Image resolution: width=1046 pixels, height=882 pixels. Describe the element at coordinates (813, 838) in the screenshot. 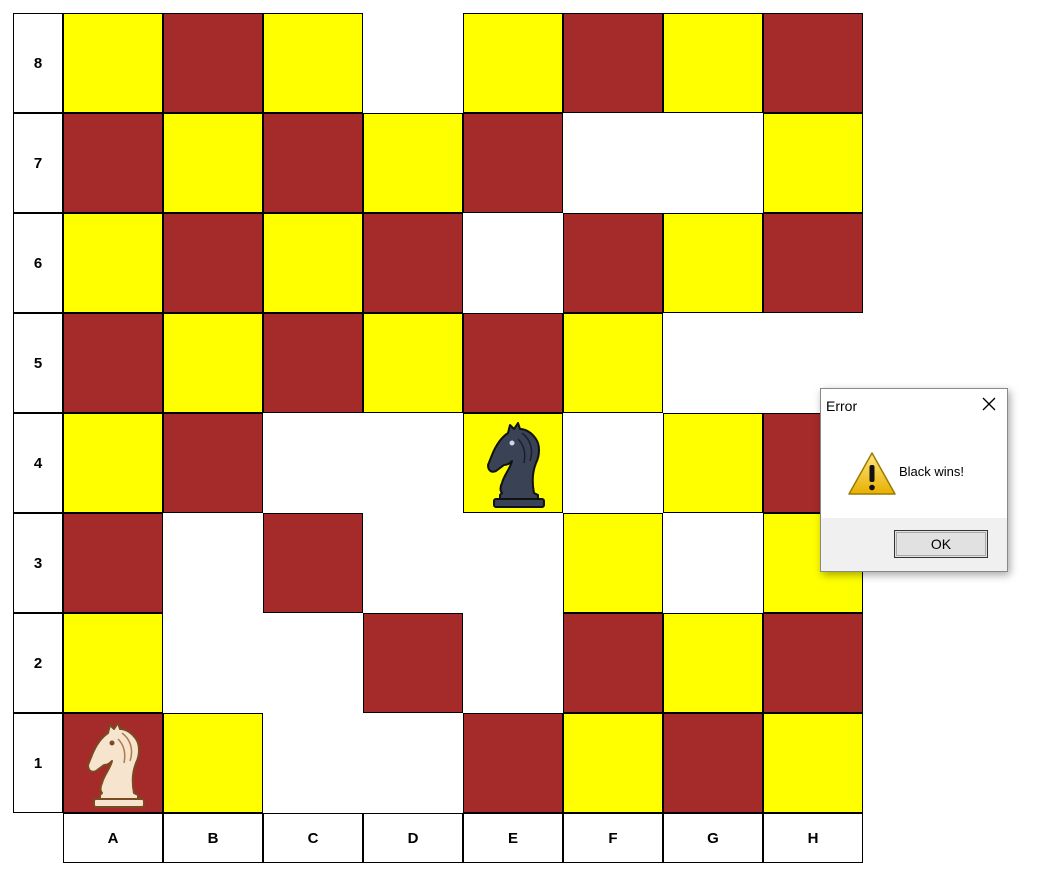

I see `file-label-h: H` at that location.